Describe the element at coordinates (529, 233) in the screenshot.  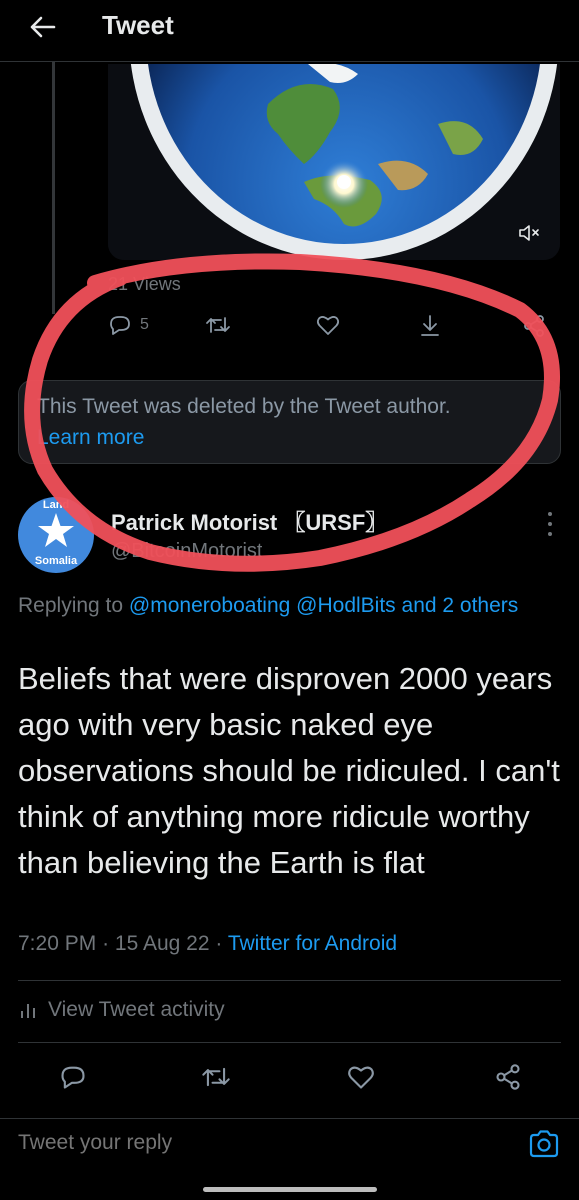
I see `volume-mute-icon` at that location.